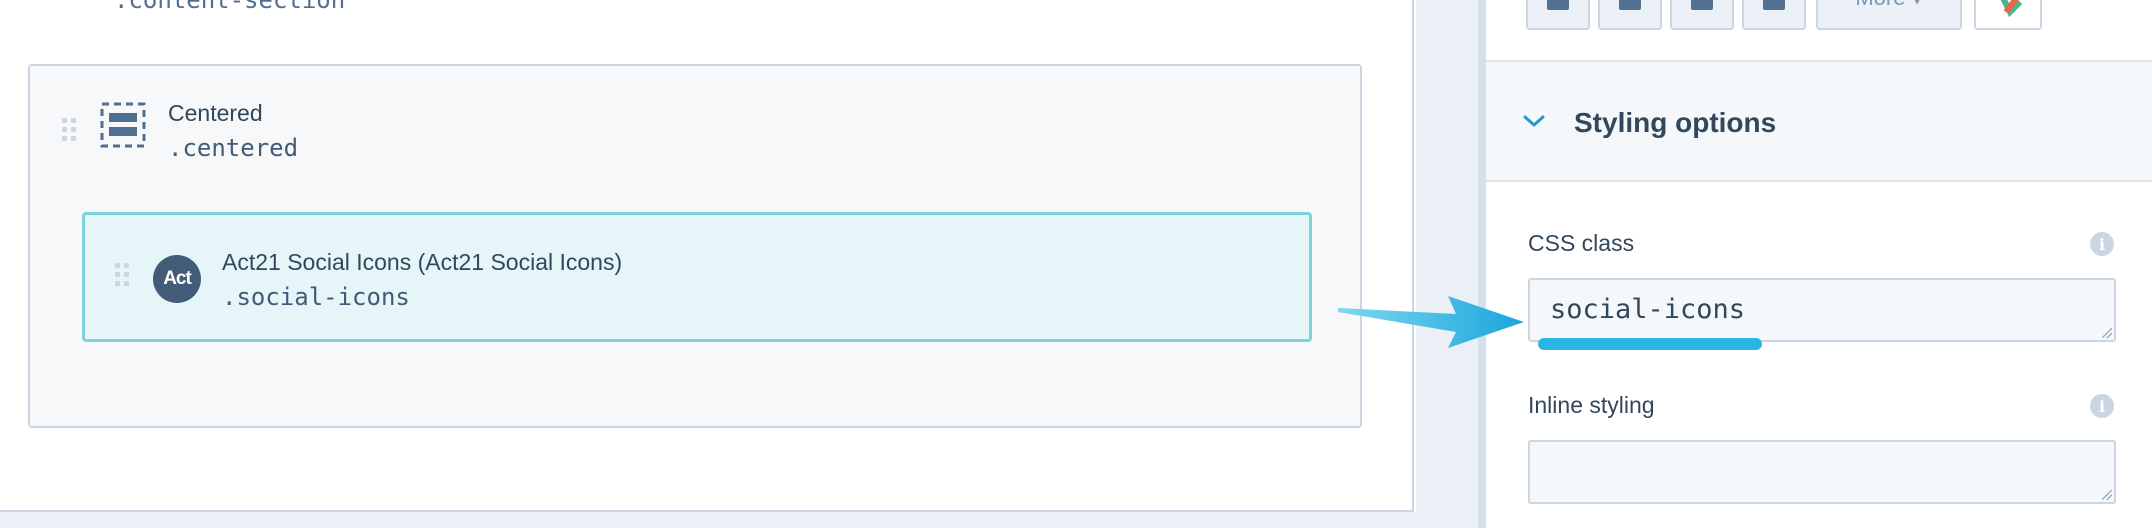  What do you see at coordinates (69, 133) in the screenshot?
I see `section-drag-handle-icon` at bounding box center [69, 133].